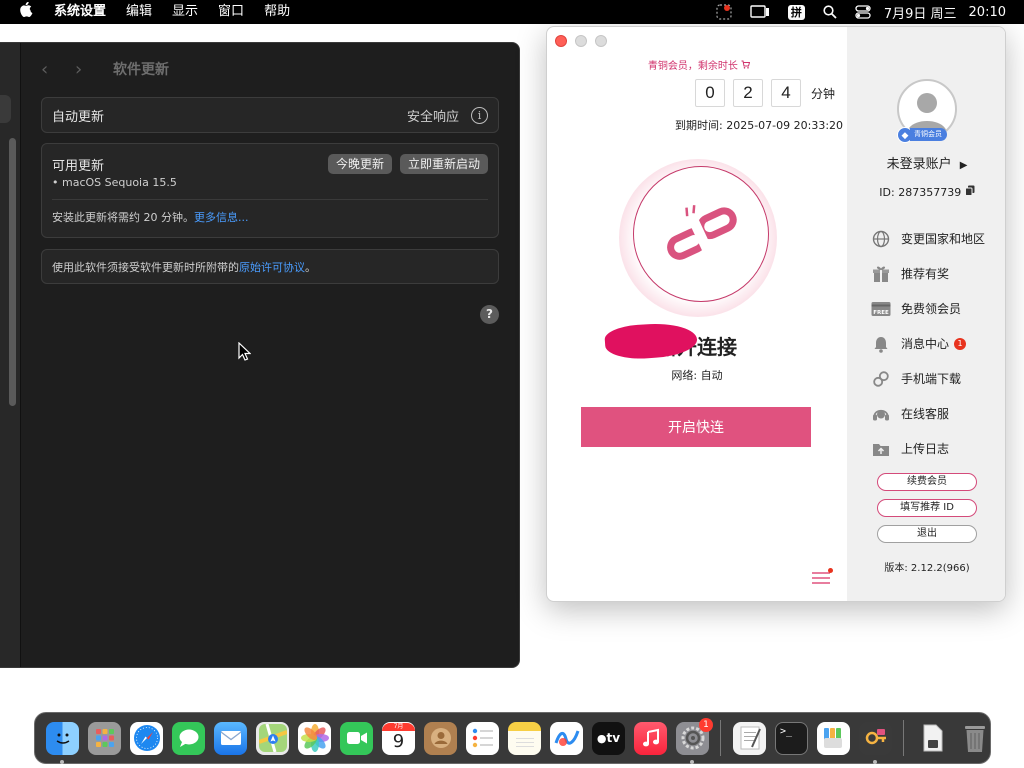 The image size is (1024, 768). What do you see at coordinates (141, 70) in the screenshot?
I see `page-title: 软件更新` at bounding box center [141, 70].